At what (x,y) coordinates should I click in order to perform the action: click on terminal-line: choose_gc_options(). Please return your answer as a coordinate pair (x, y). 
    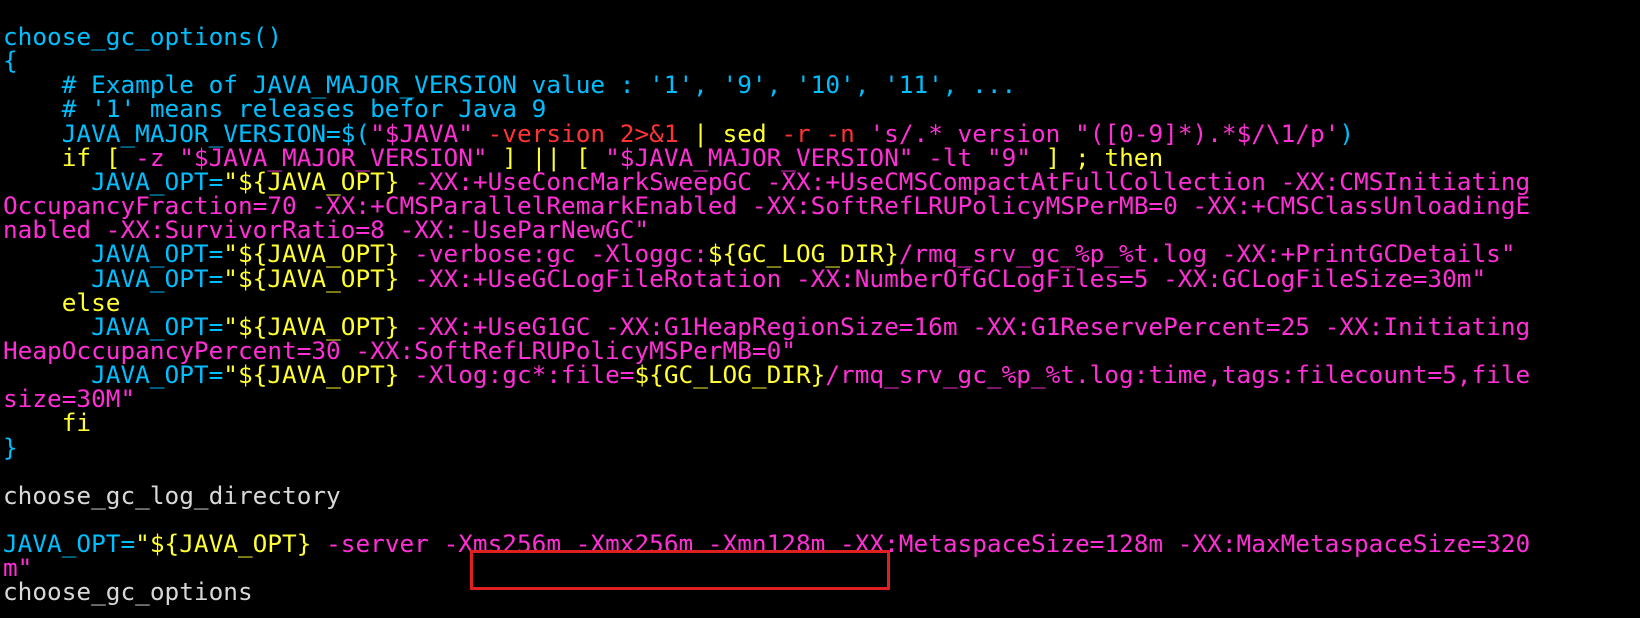
    Looking at the image, I should click on (142, 37).